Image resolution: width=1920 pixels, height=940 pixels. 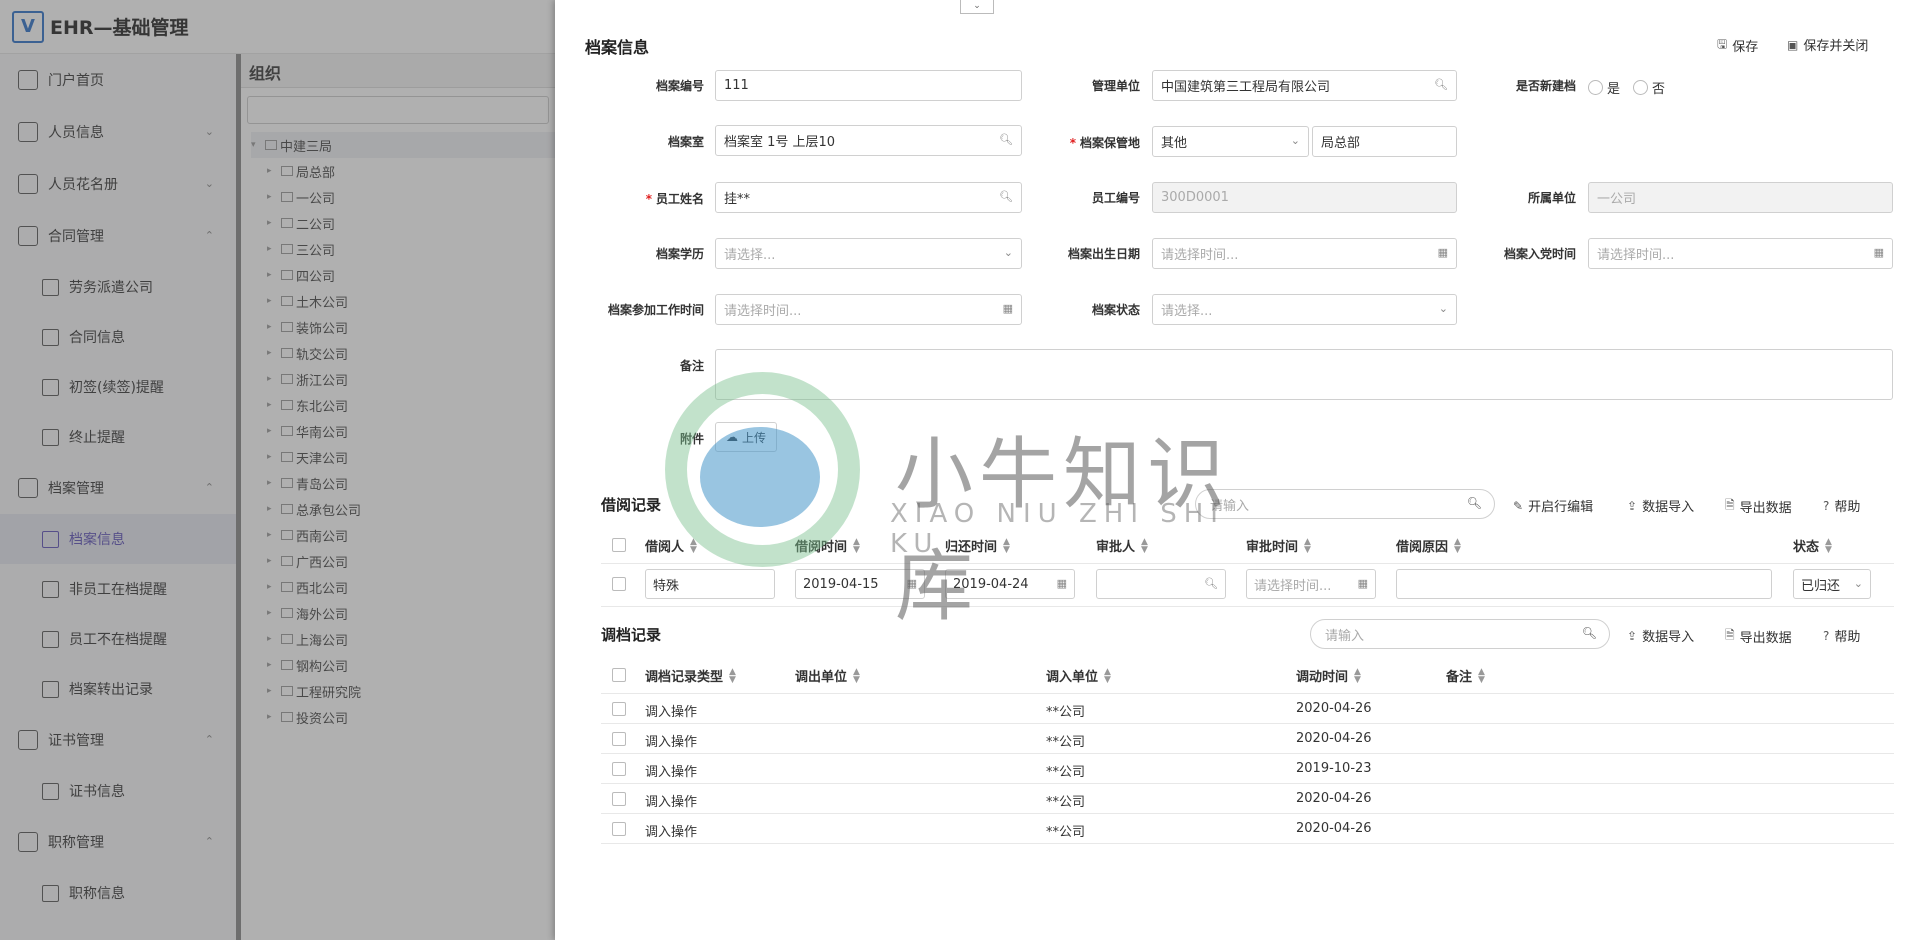 What do you see at coordinates (1103, 254) in the screenshot?
I see `label-birth: 档案出生日期` at bounding box center [1103, 254].